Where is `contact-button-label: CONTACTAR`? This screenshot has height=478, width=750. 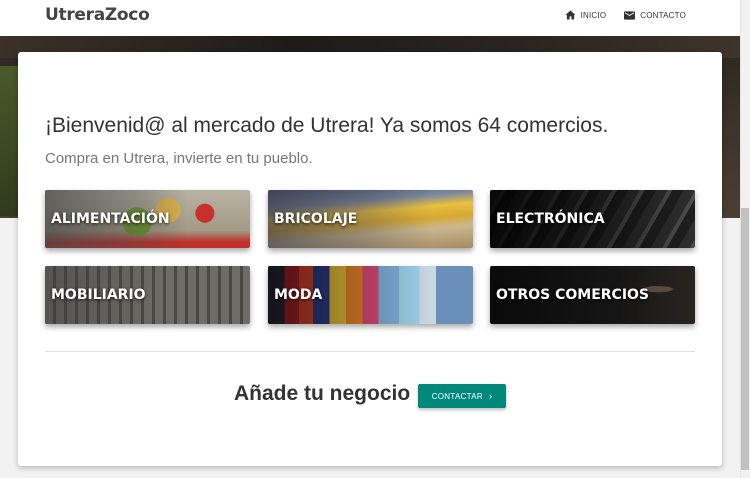 contact-button-label: CONTACTAR is located at coordinates (457, 396).